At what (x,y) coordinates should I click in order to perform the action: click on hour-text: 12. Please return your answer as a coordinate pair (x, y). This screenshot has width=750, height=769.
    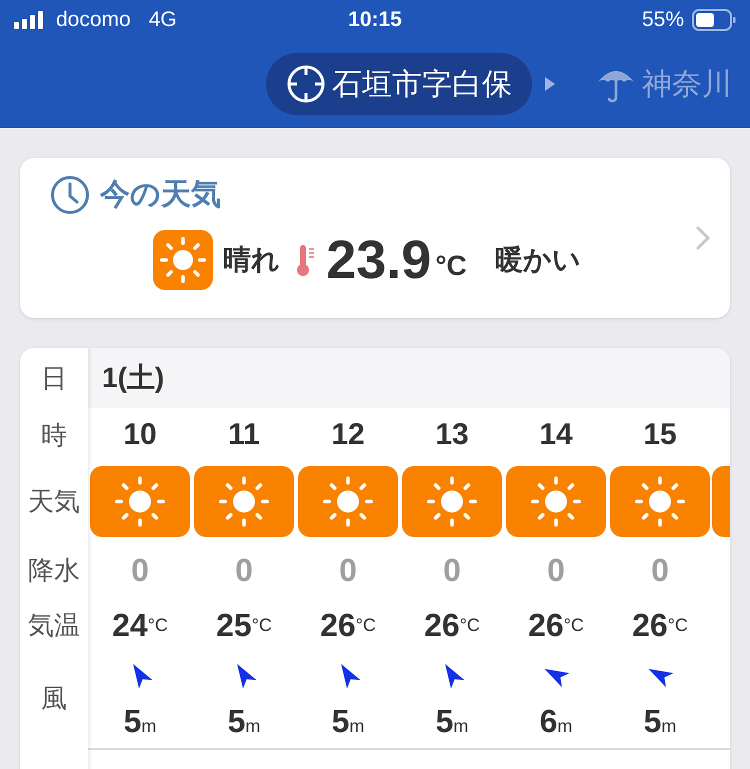
    Looking at the image, I should click on (348, 435).